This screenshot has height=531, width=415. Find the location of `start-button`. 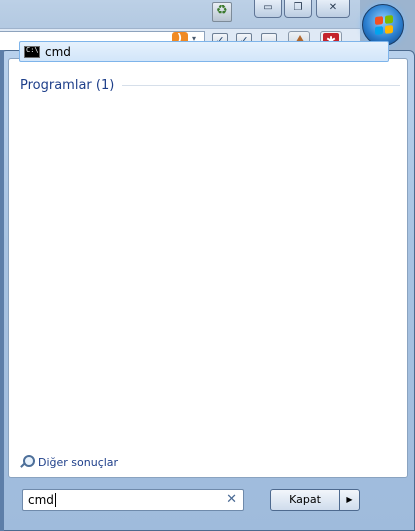

start-button is located at coordinates (383, 25).